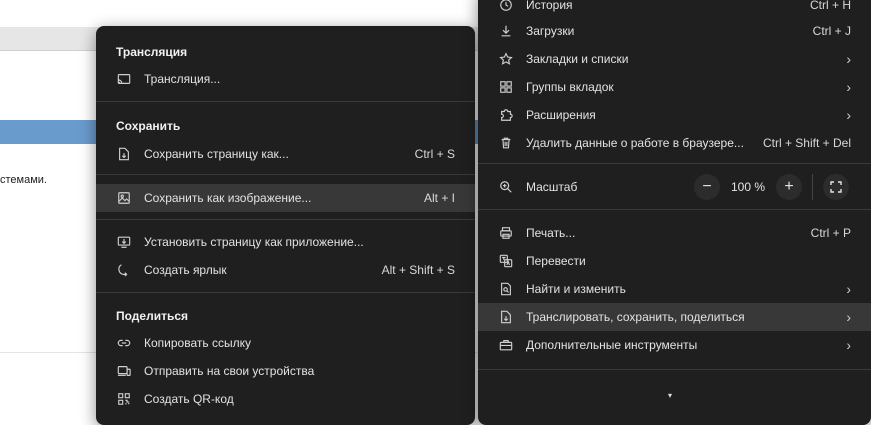  I want to click on print-item: Печать... Ctrl + P, so click(674, 233).